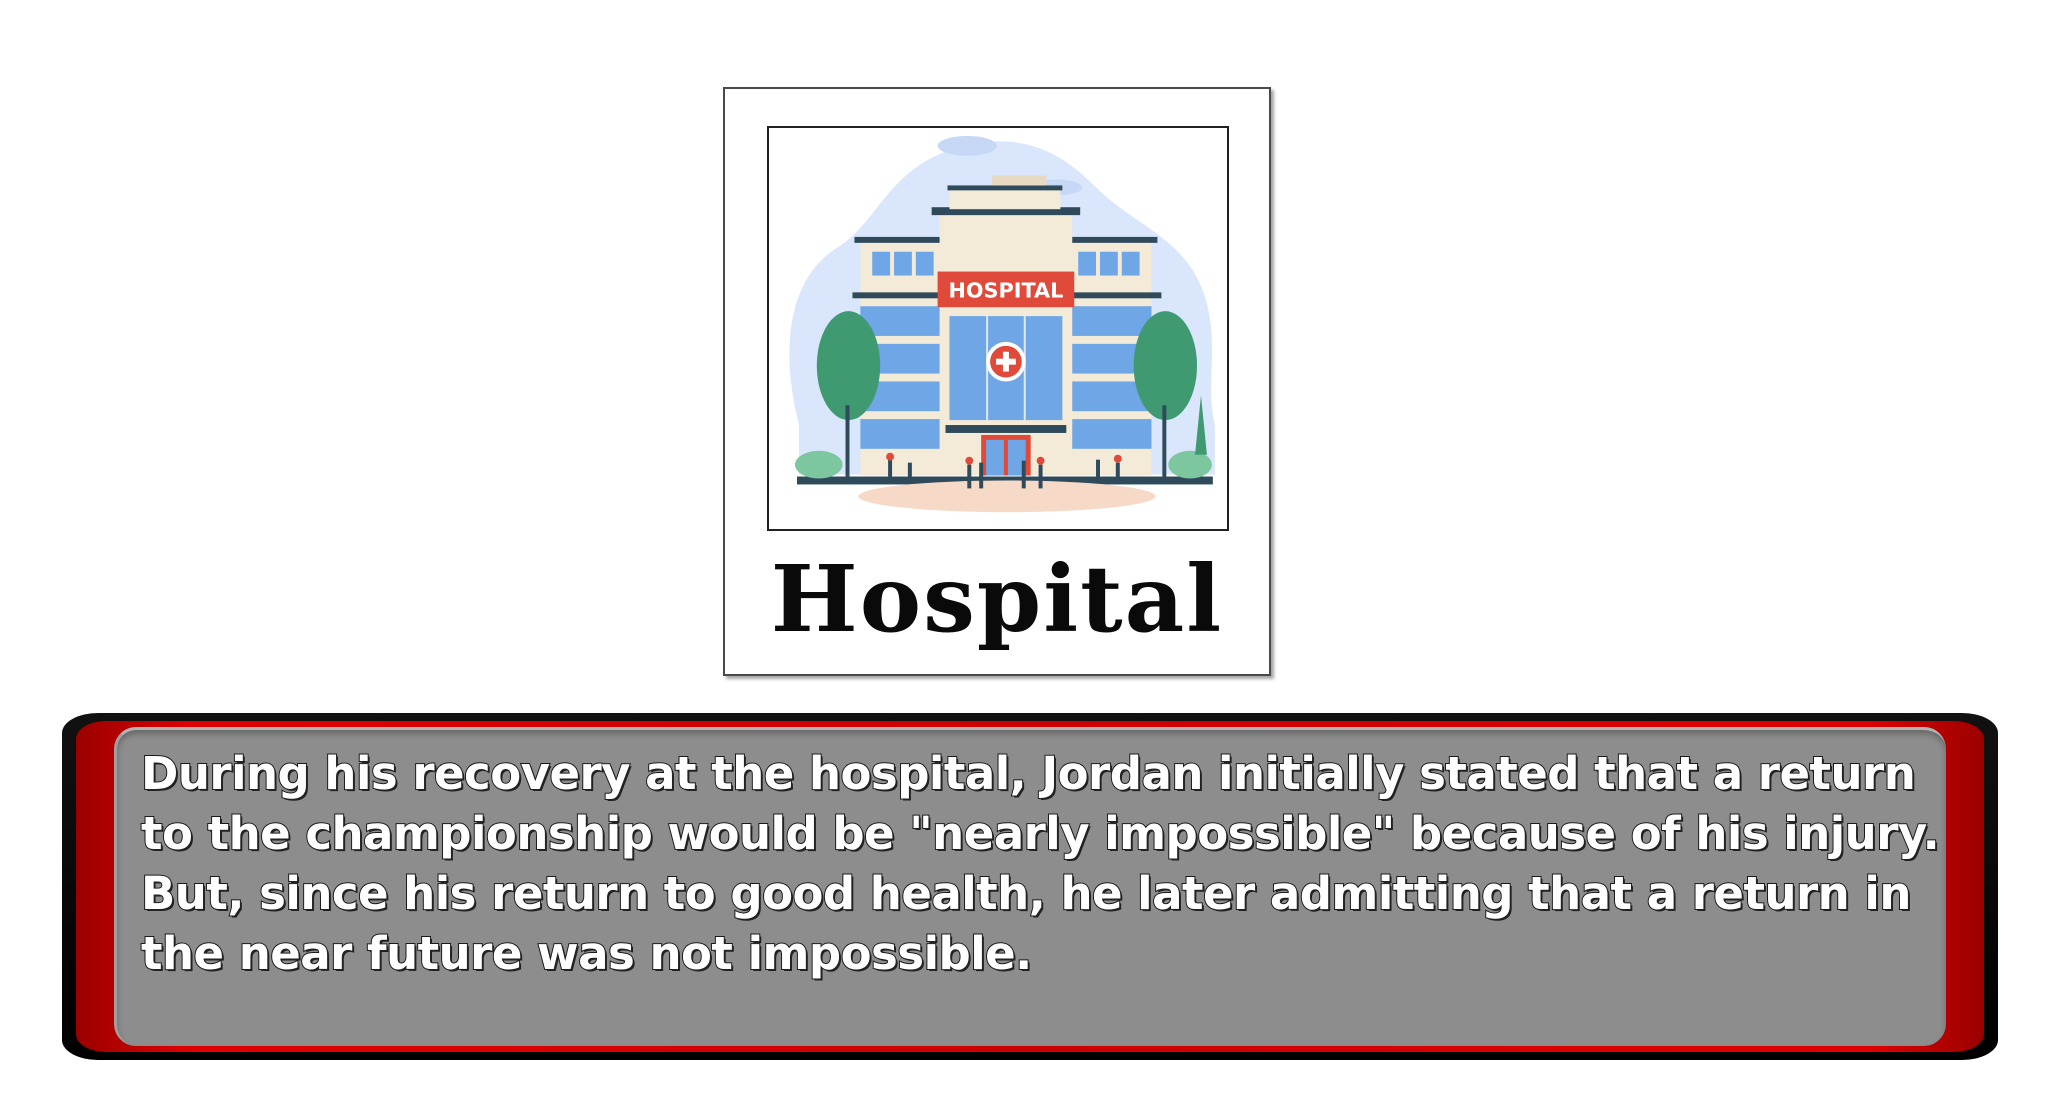 This screenshot has width=2048, height=1111. I want to click on hospital-sign-text: HOSPITAL, so click(1005, 290).